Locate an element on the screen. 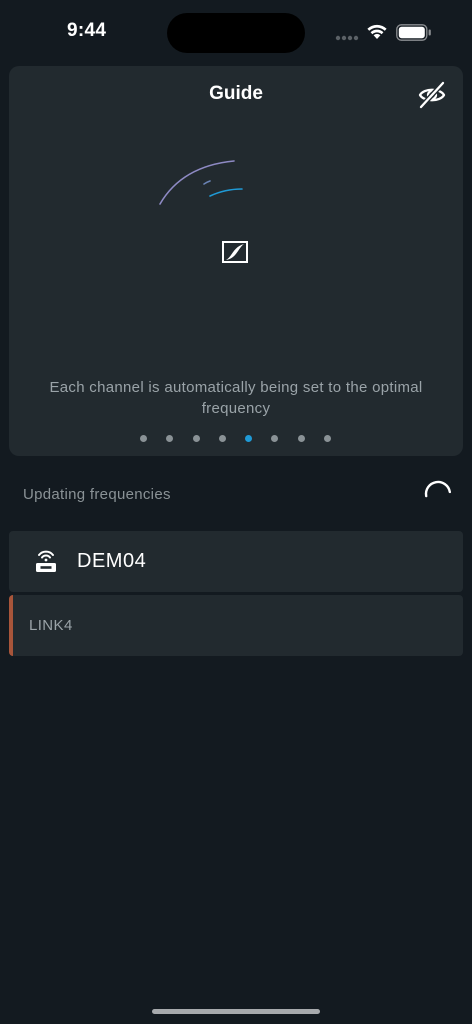 The image size is (472, 1024). brand-logo-icon is located at coordinates (235, 252).